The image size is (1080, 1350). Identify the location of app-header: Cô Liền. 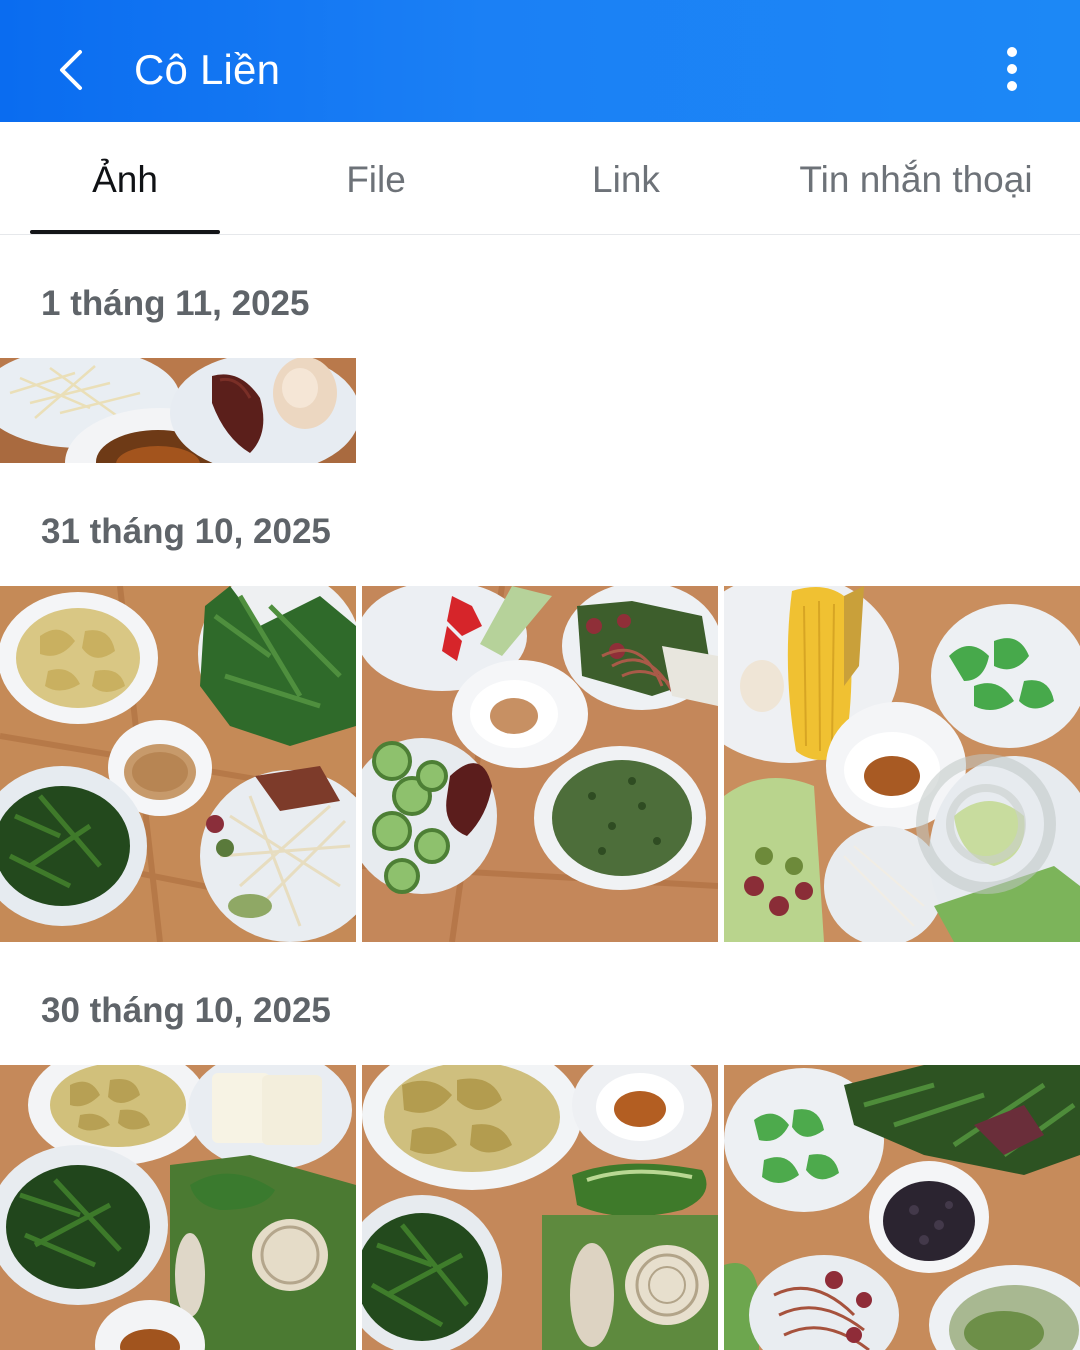
(540, 61).